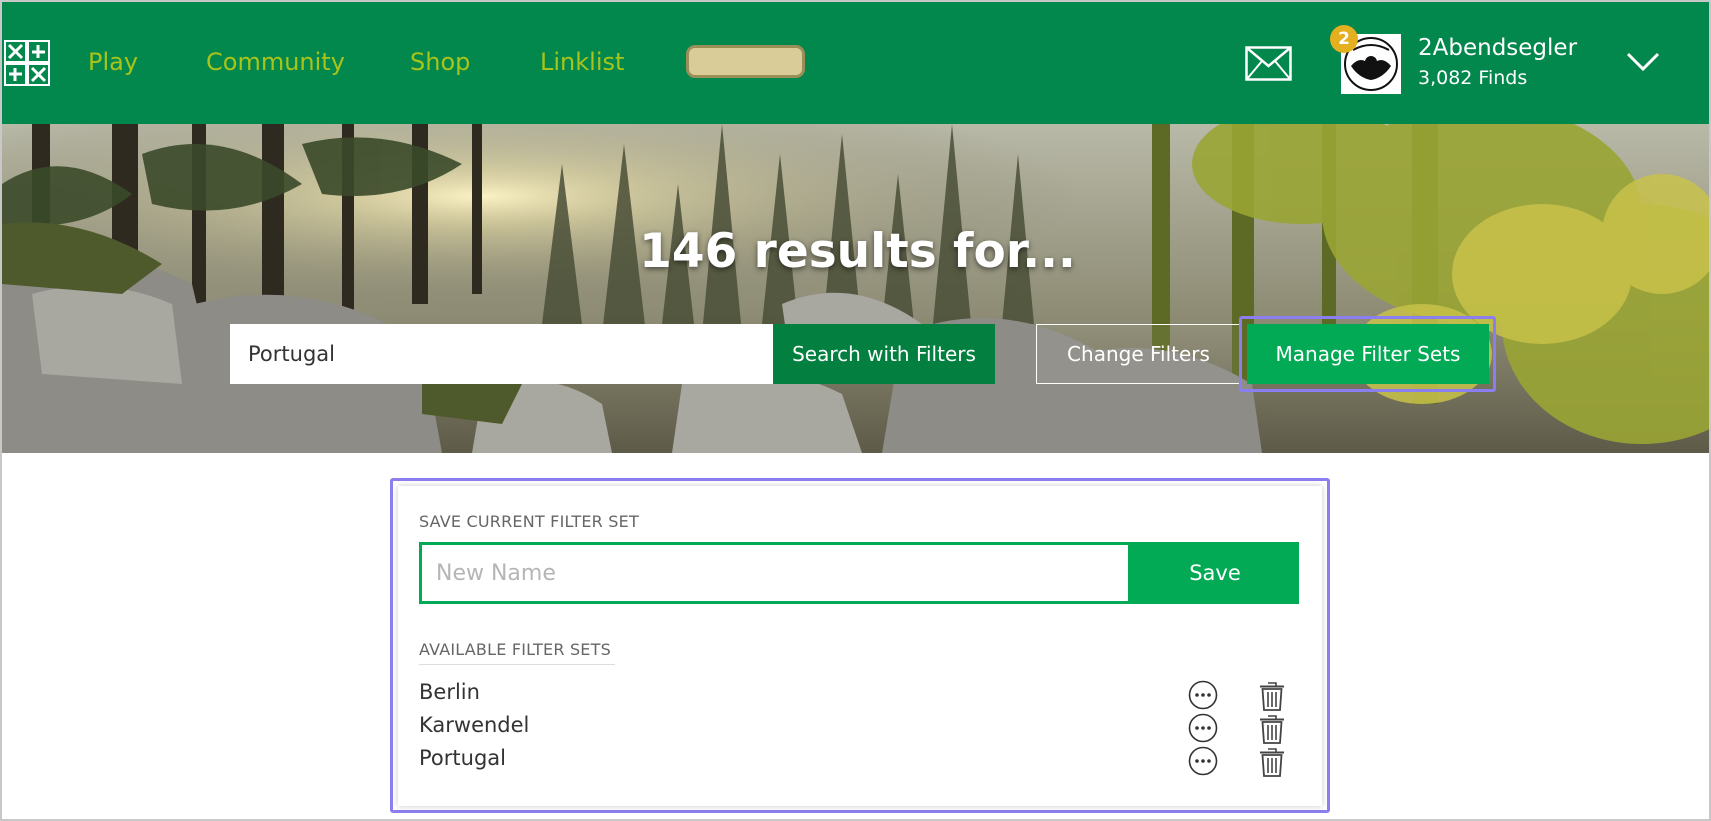  Describe the element at coordinates (462, 758) in the screenshot. I see `filter-set-name: Portugal` at that location.